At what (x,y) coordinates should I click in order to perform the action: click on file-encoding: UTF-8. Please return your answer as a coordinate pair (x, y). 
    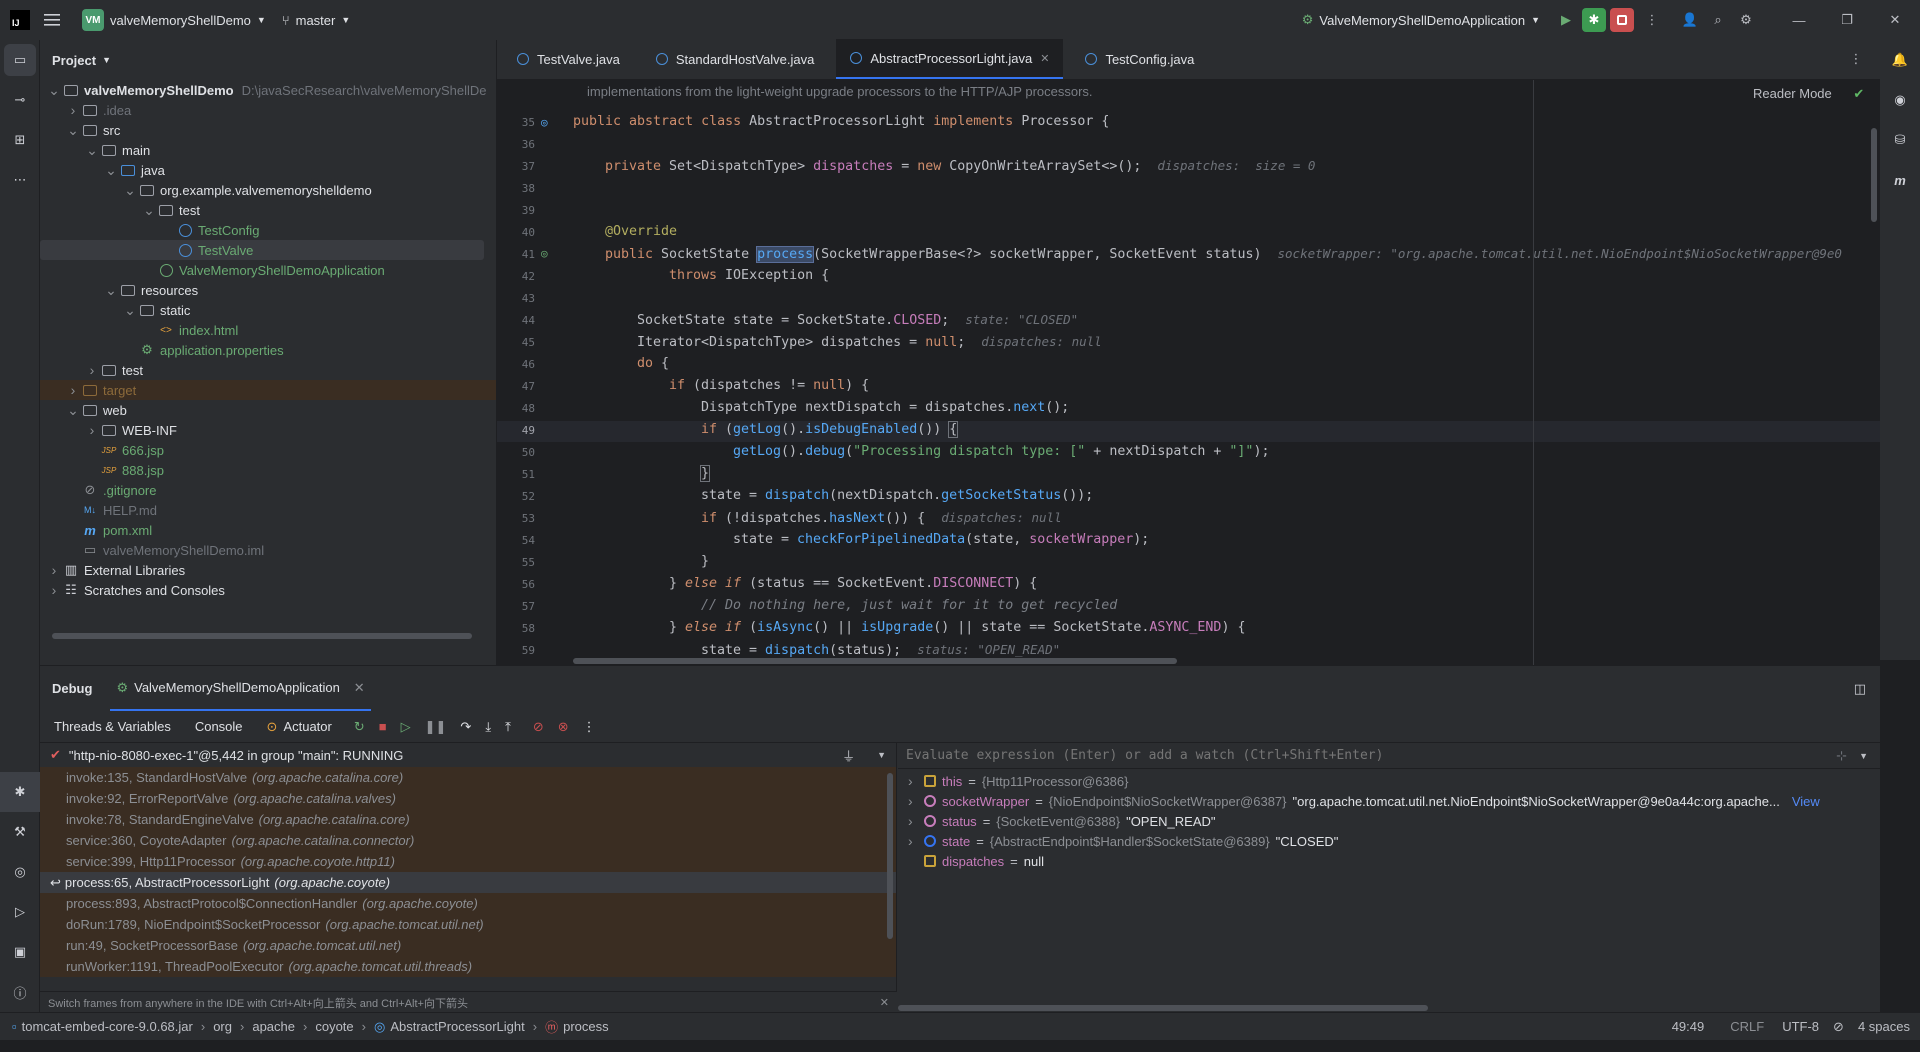
    Looking at the image, I should click on (1800, 1026).